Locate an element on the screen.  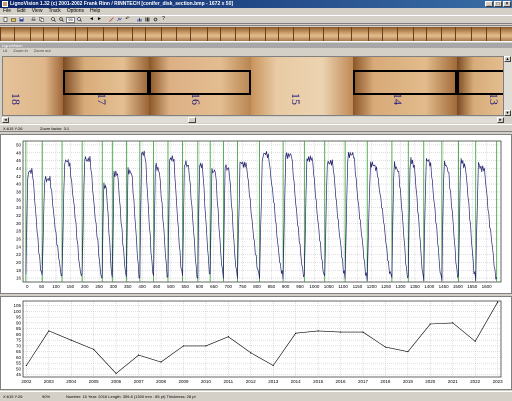
zoom-in-icon is located at coordinates (53, 19).